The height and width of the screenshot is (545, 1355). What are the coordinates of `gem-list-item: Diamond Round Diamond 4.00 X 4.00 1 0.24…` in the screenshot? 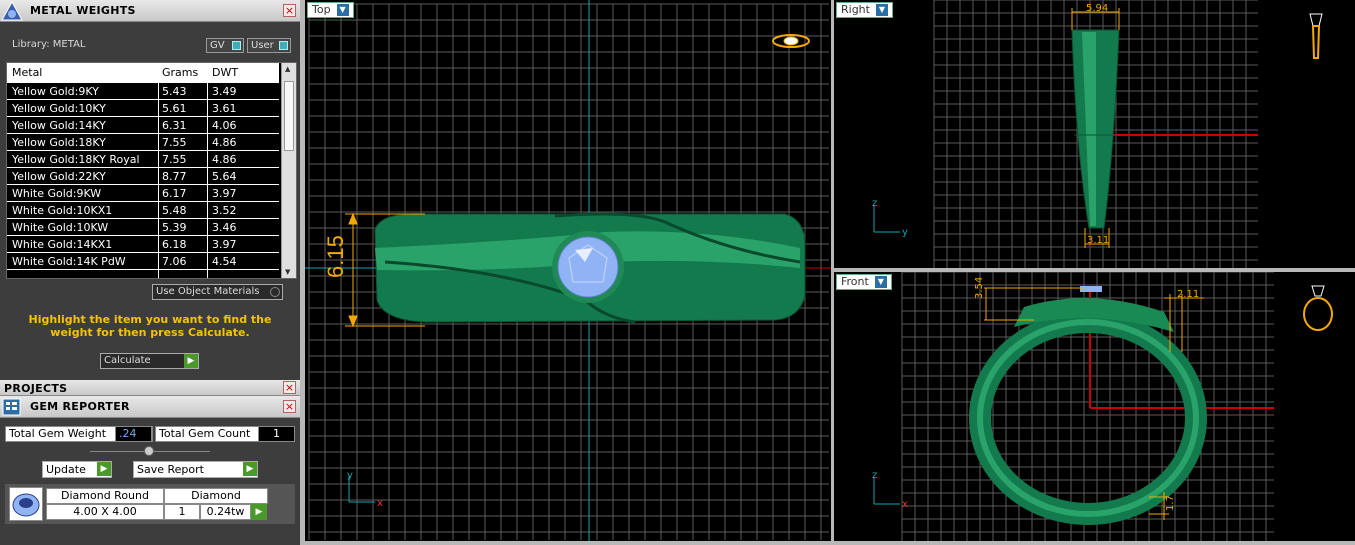 It's located at (150, 504).